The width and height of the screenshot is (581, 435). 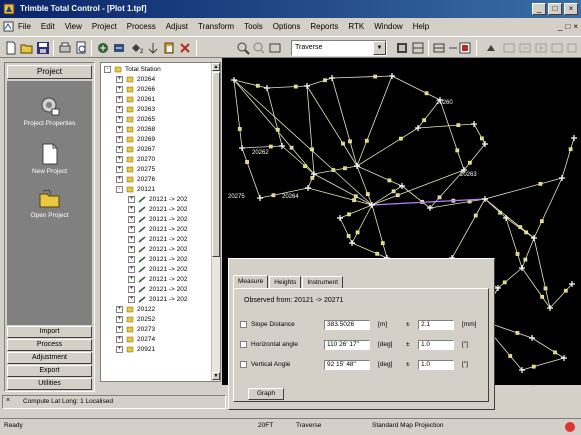 I want to click on menu-file: File, so click(x=24, y=26).